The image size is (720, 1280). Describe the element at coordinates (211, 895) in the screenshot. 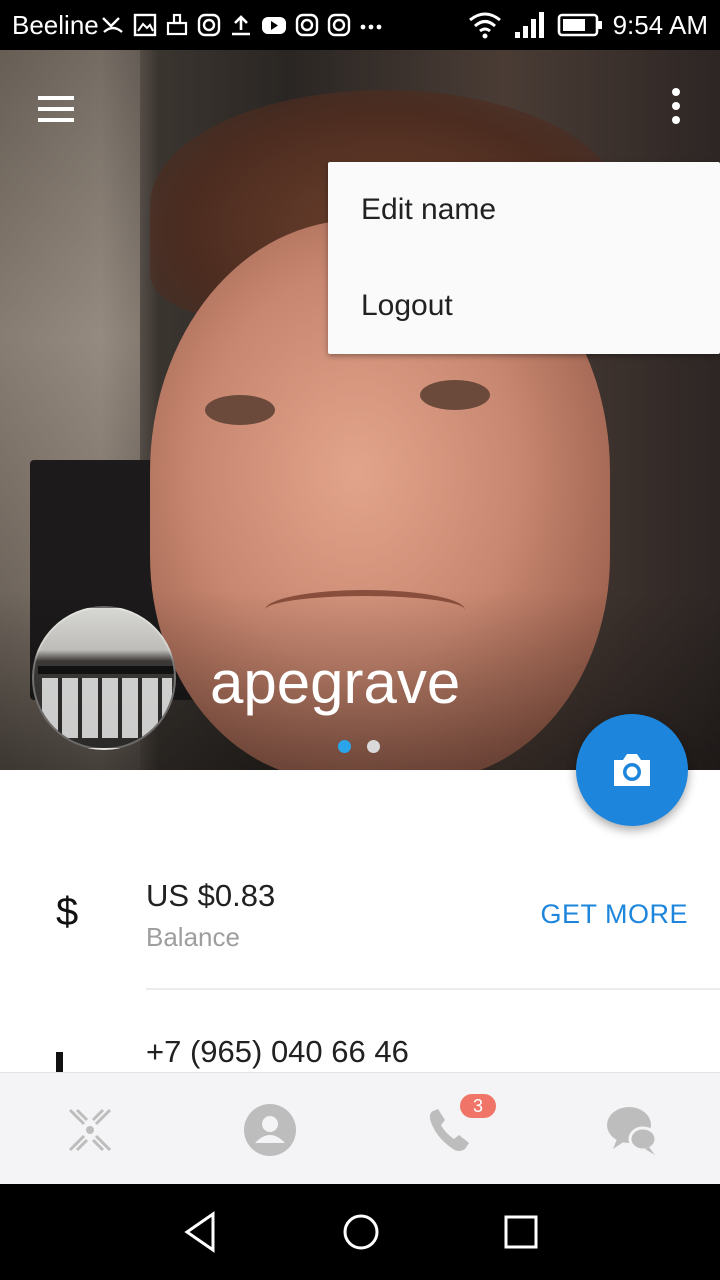

I see `balance-value: US $0.83` at that location.